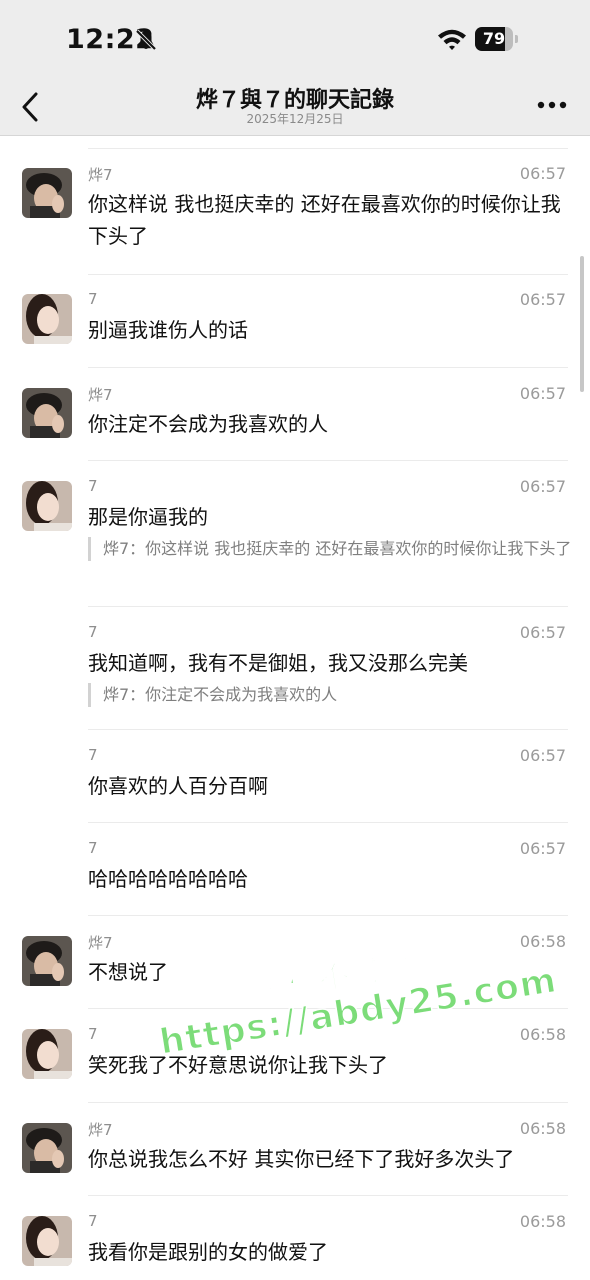 This screenshot has height=1280, width=590. Describe the element at coordinates (148, 517) in the screenshot. I see `message-text: 那是你逼我的` at that location.